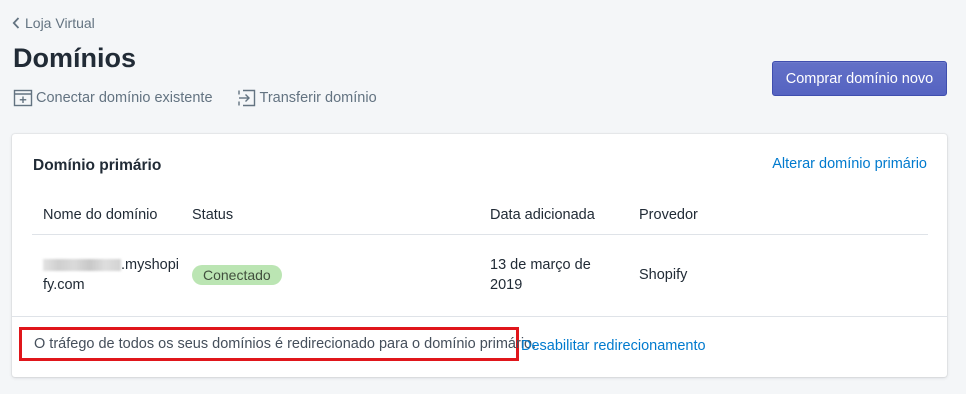 Image resolution: width=966 pixels, height=394 pixels. Describe the element at coordinates (330, 275) in the screenshot. I see `status-cell: Conectado` at that location.